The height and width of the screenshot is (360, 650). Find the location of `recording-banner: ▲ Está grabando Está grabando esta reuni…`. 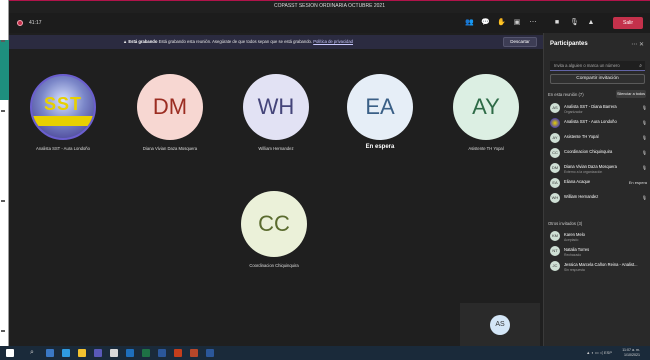

recording-banner: ▲ Está grabando Está grabando esta reuni… is located at coordinates (276, 42).